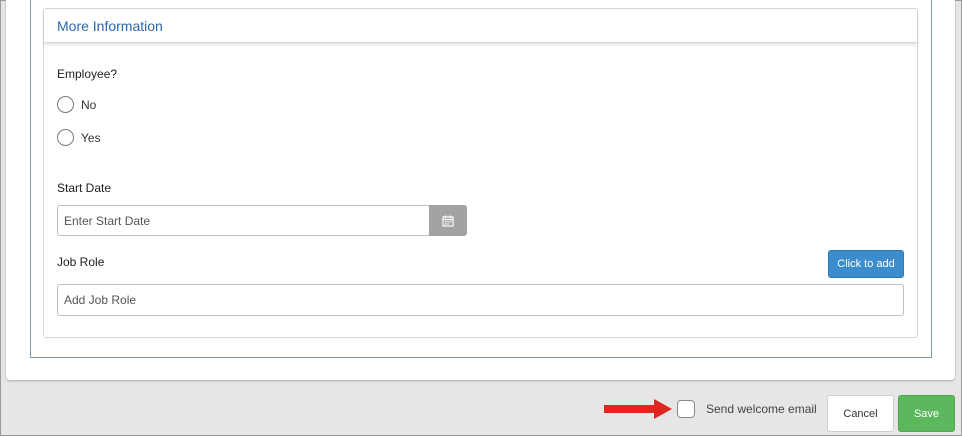  Describe the element at coordinates (926, 413) in the screenshot. I see `save-button: Save` at that location.